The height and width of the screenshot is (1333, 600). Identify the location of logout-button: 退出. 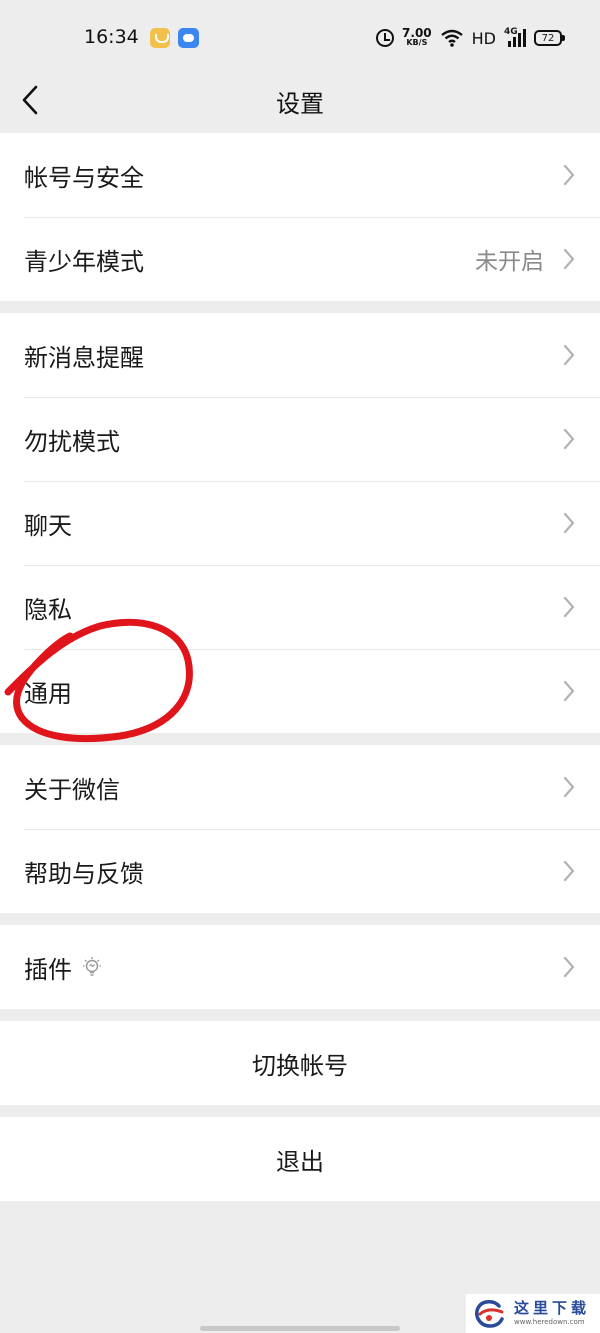
(300, 1159).